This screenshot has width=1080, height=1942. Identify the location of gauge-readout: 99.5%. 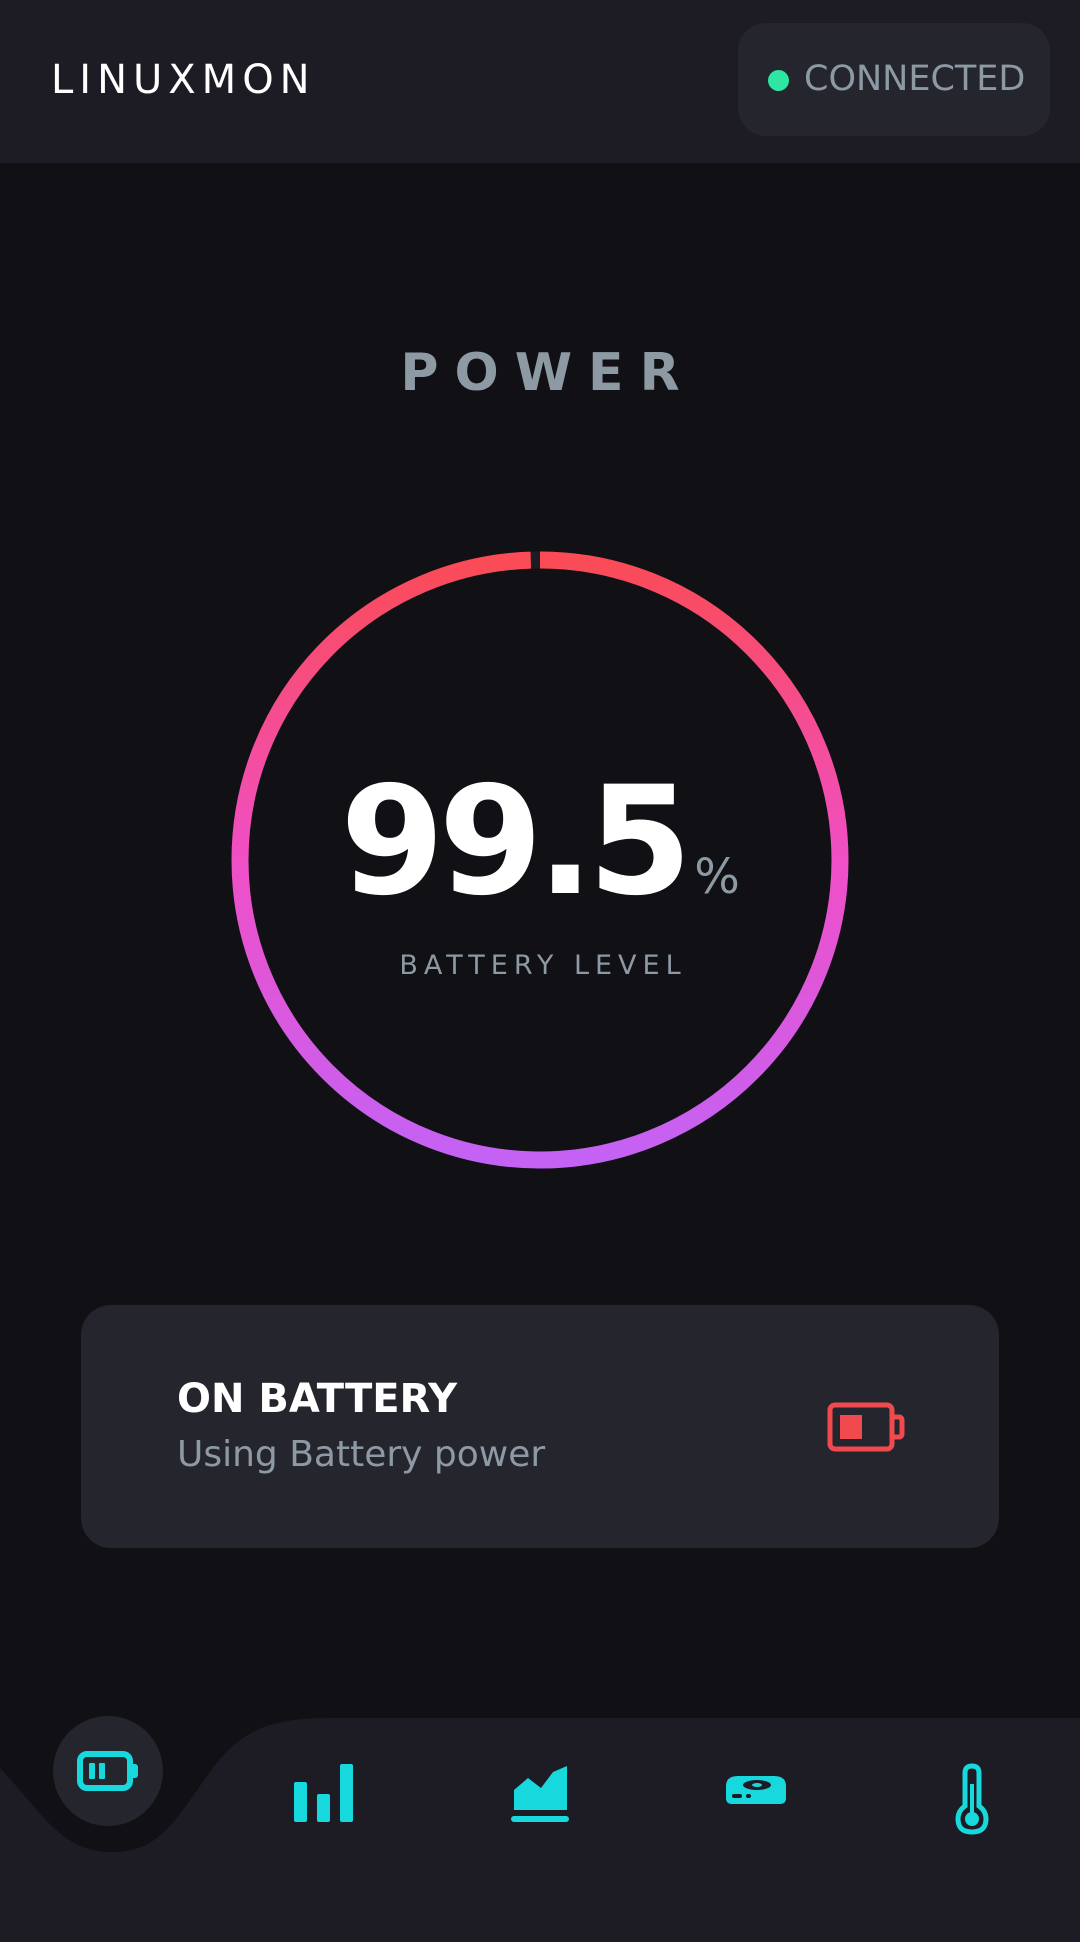
(540, 842).